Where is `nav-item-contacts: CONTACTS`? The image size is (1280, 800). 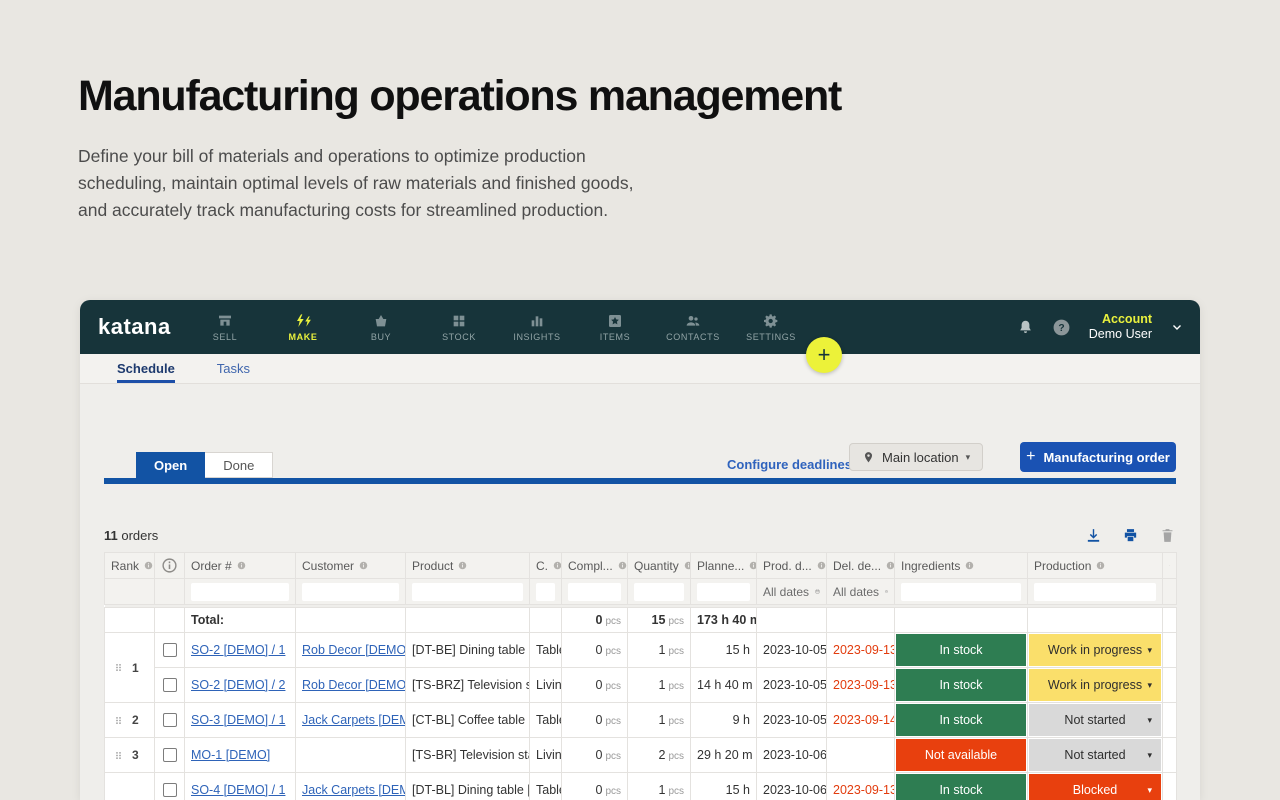
nav-item-contacts: CONTACTS is located at coordinates (693, 327).